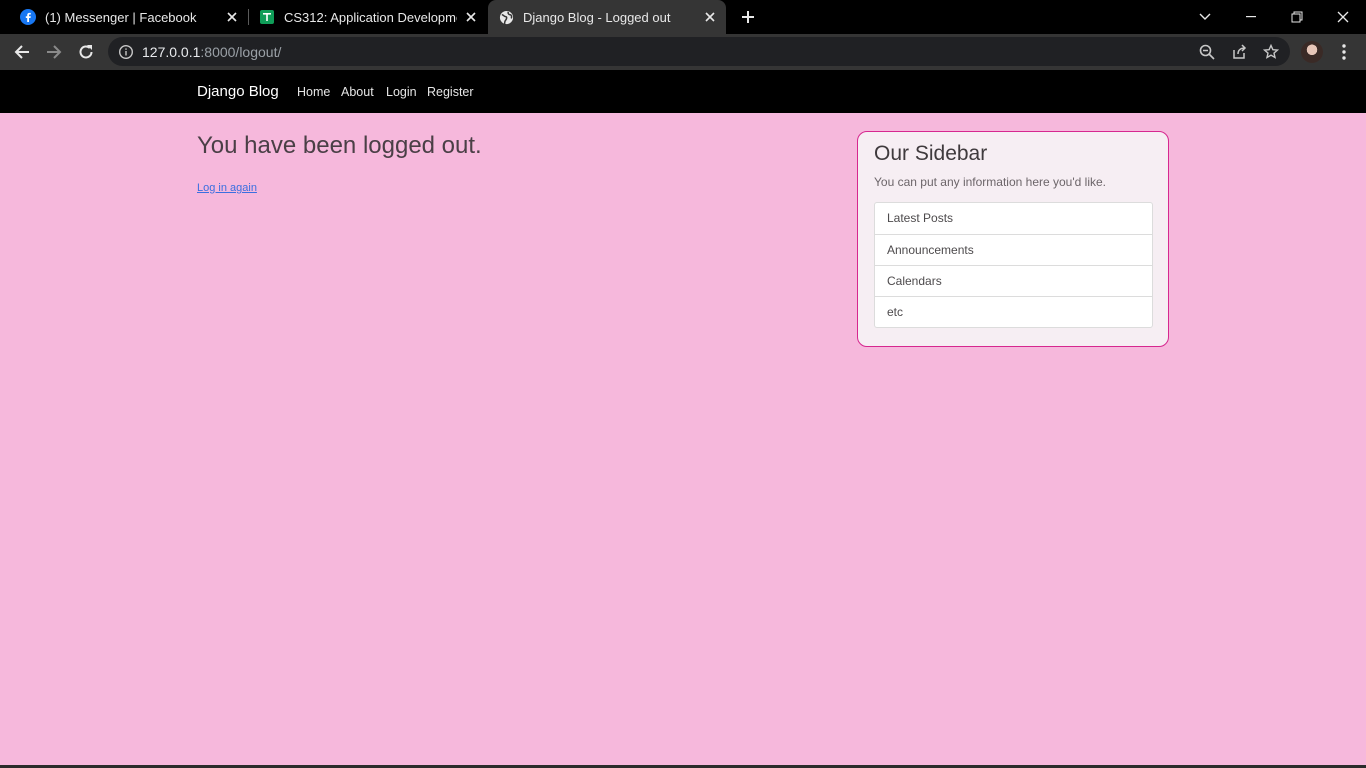 The image size is (1366, 768). I want to click on sidebar-item-etc: etc, so click(1013, 311).